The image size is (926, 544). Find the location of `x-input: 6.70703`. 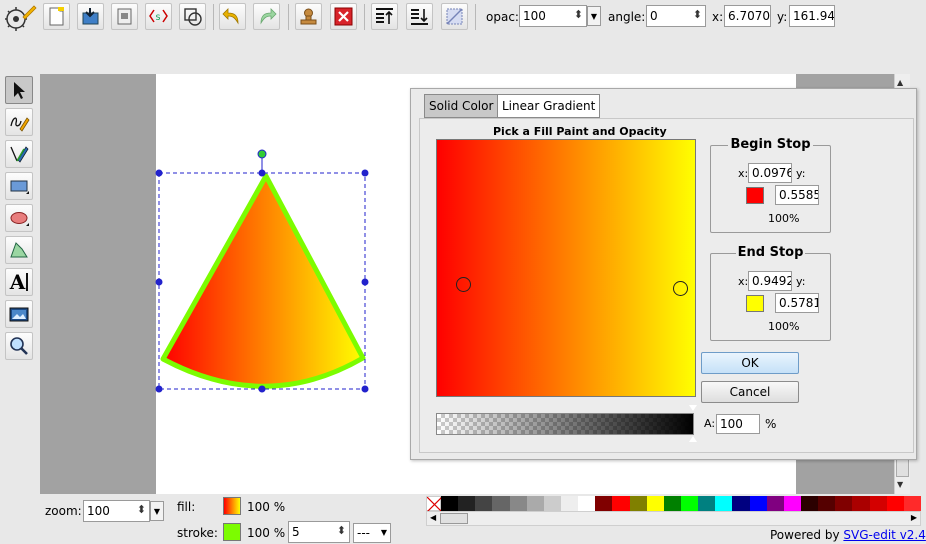

x-input: 6.70703 is located at coordinates (747, 16).